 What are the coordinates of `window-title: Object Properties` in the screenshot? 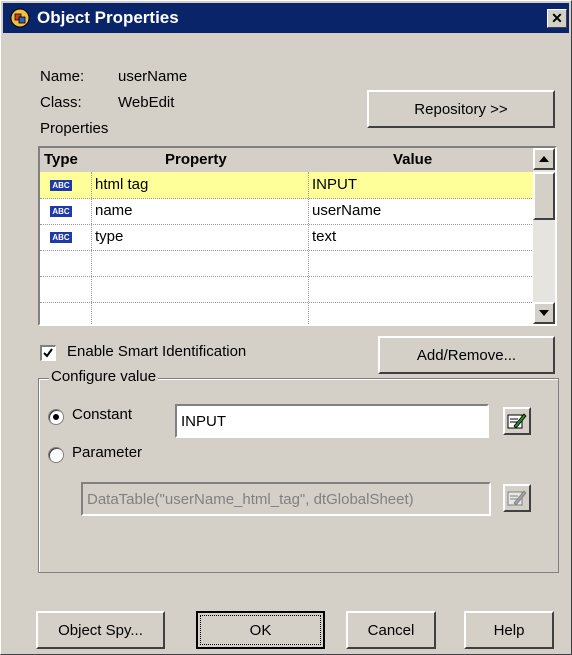 It's located at (108, 17).